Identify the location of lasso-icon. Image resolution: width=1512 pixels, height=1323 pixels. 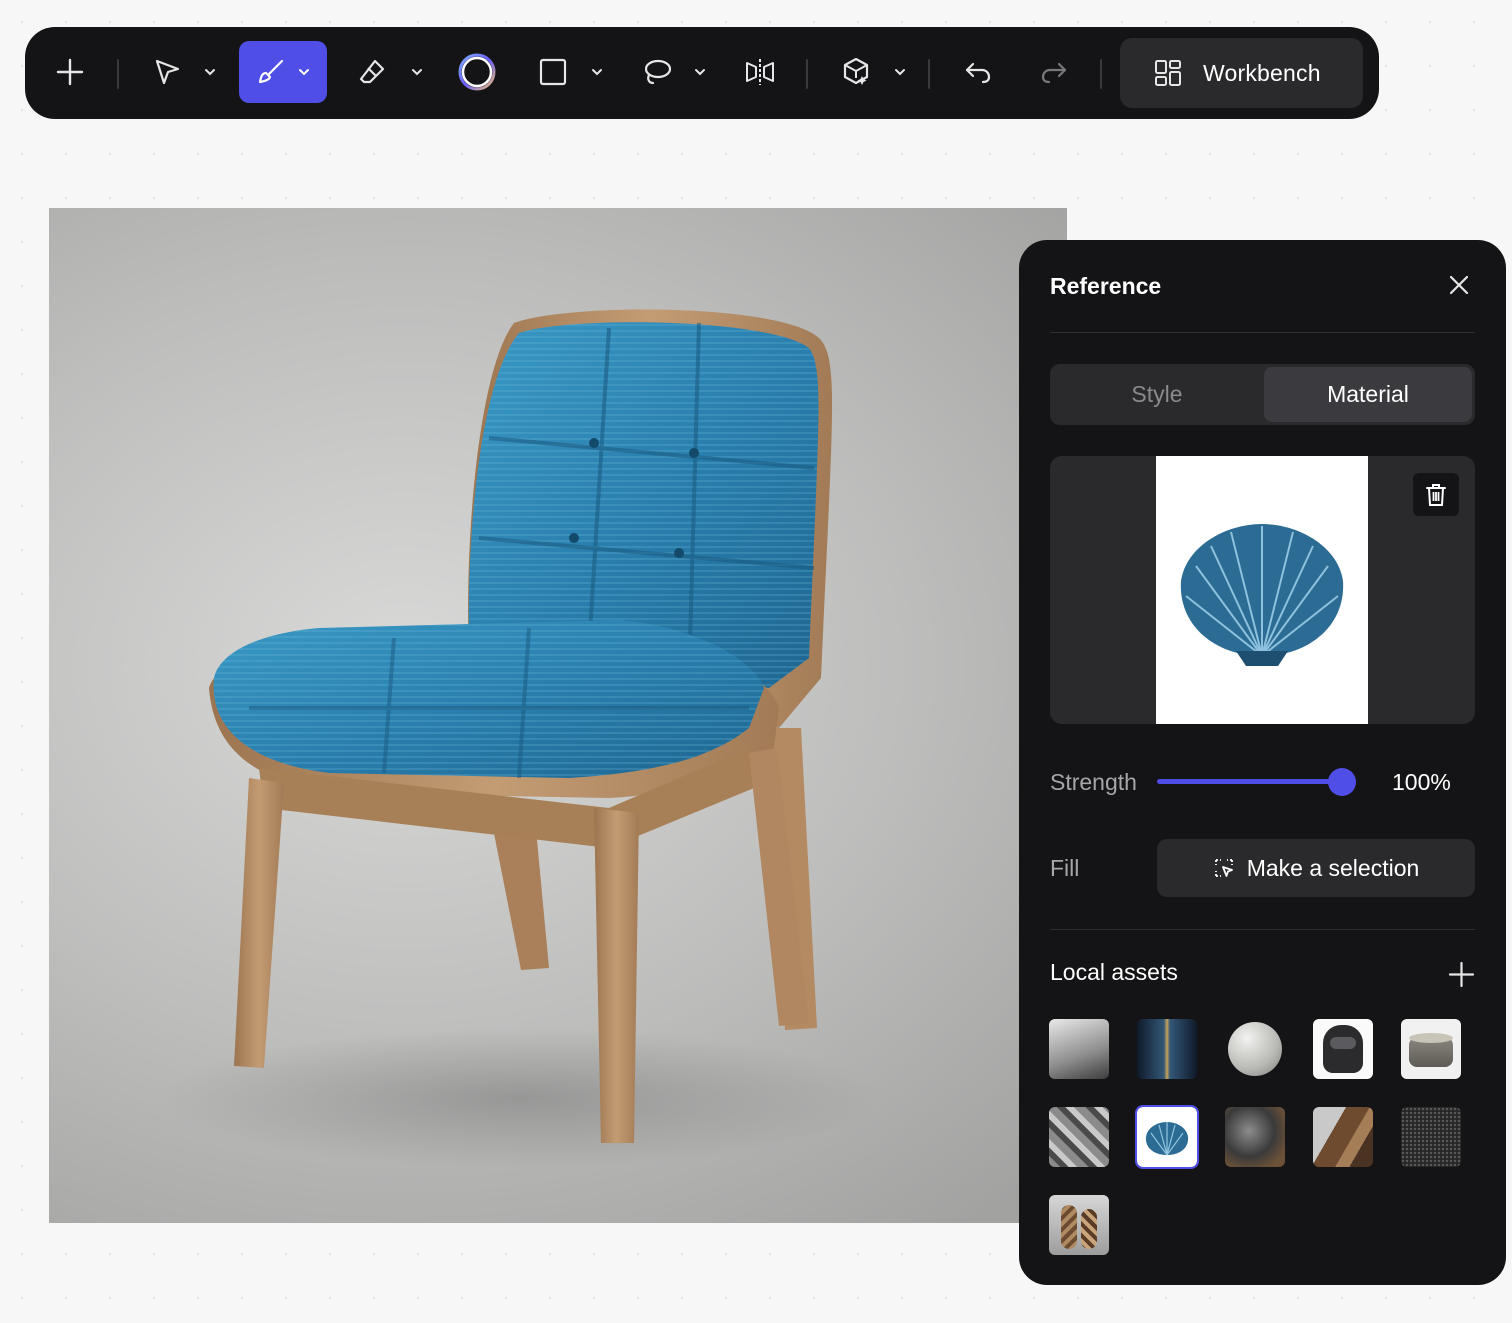
(658, 72).